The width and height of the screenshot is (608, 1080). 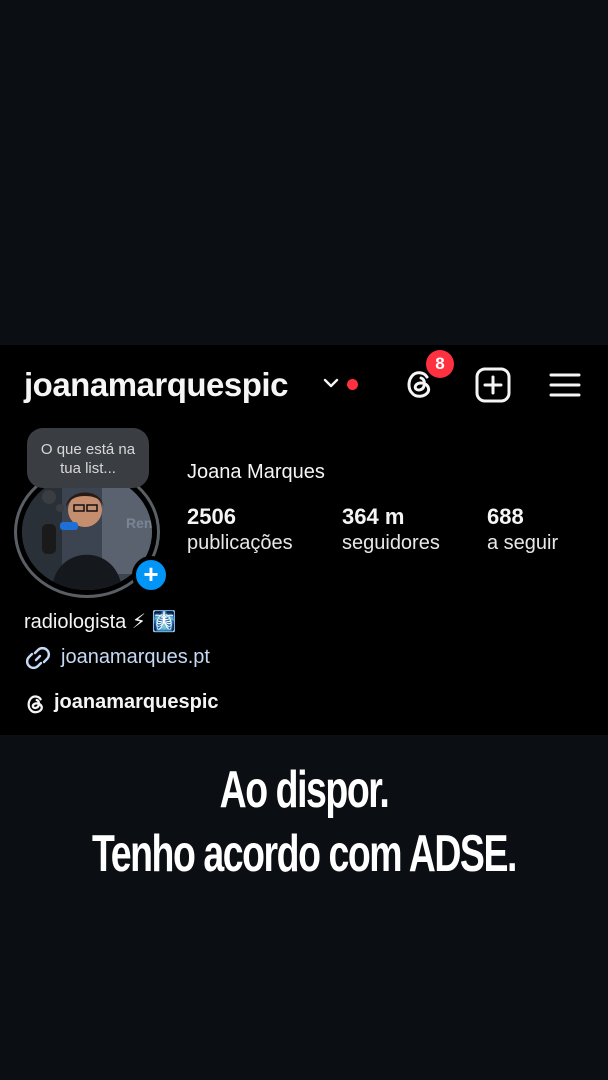 I want to click on stat-label: publicações, so click(x=240, y=543).